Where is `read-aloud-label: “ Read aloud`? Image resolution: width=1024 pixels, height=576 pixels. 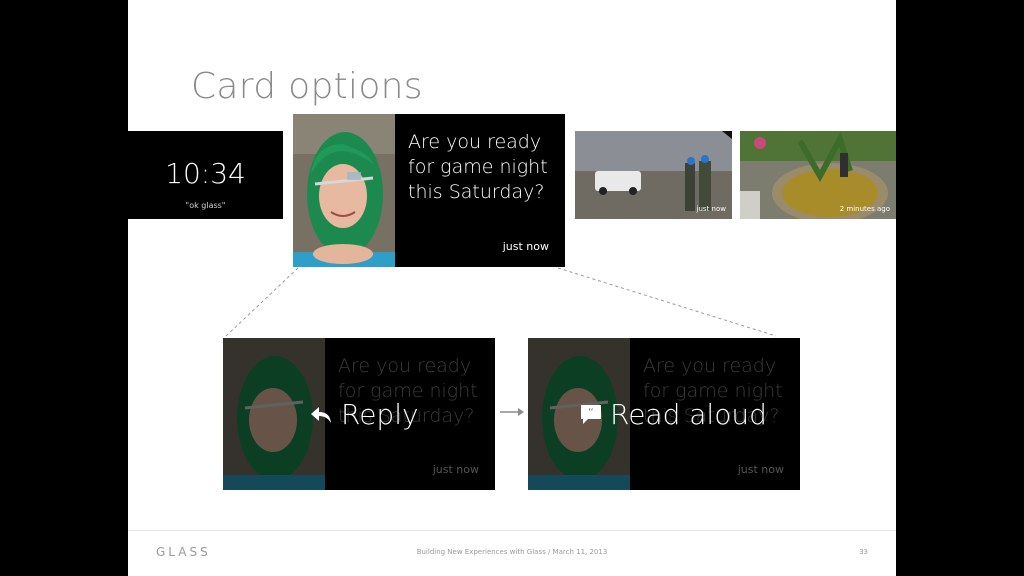 read-aloud-label: “ Read aloud is located at coordinates (672, 414).